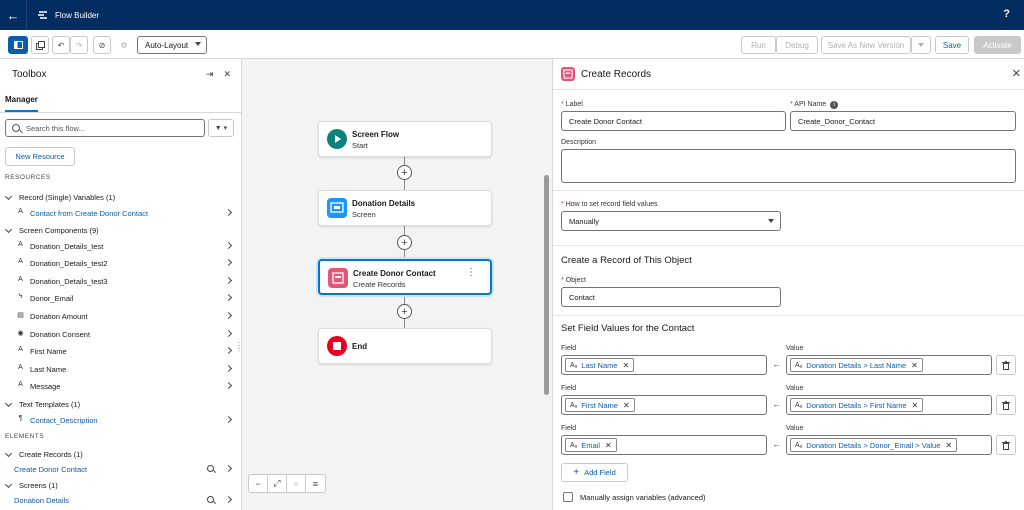  I want to click on debug-button: Debug, so click(797, 45).